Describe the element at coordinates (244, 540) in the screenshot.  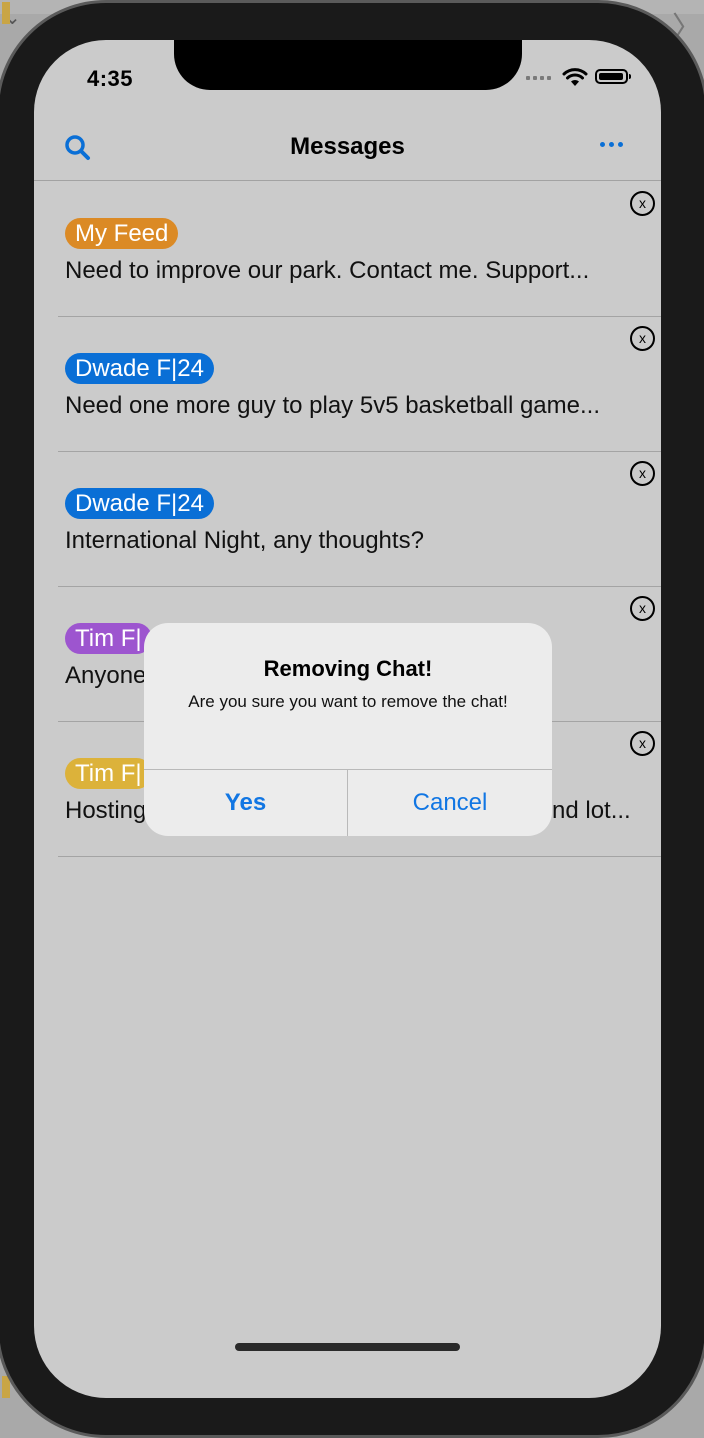
I see `chat-message: International Night, any thoughts?` at that location.